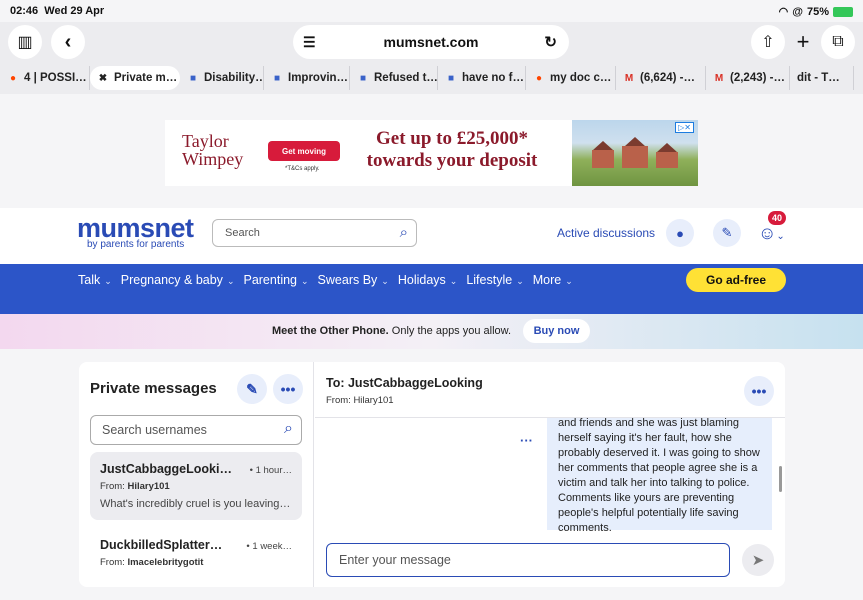 The image size is (863, 600). I want to click on more-options-button: •••, so click(288, 389).